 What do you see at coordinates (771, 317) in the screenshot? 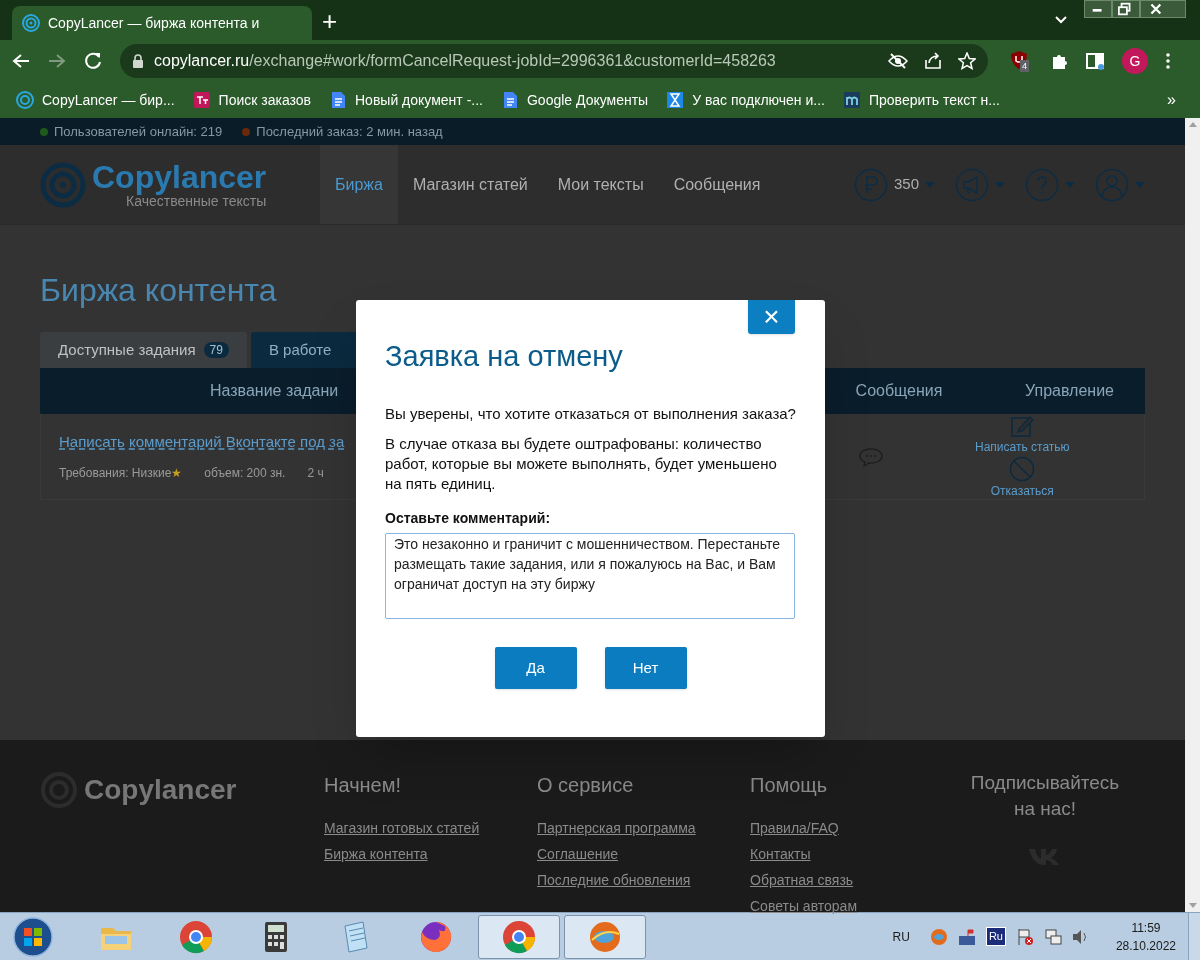
I see `close-button: ×` at bounding box center [771, 317].